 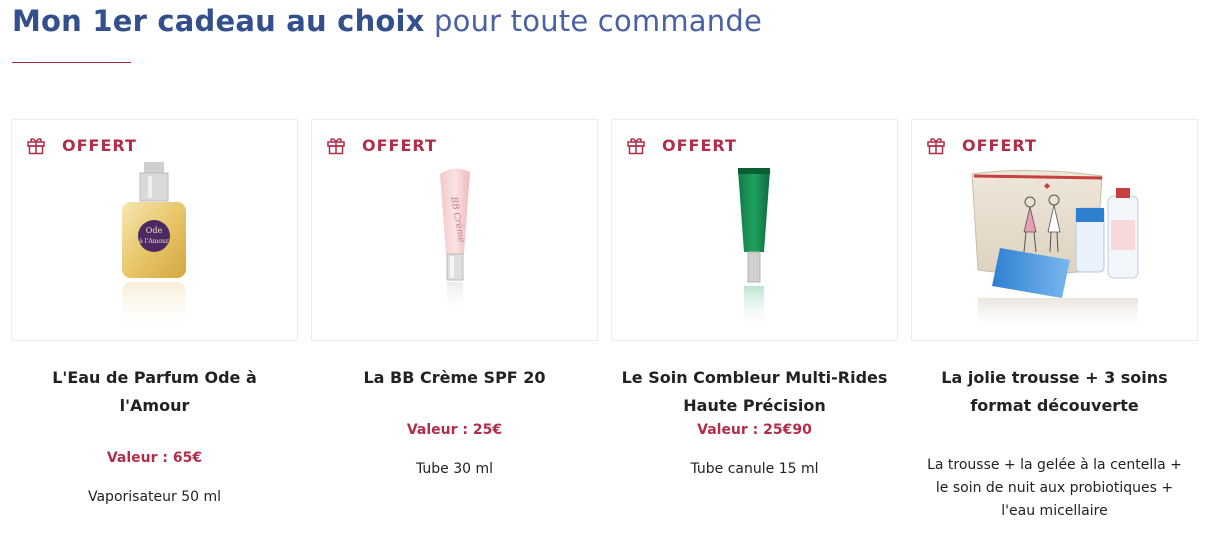 I want to click on bottle-label-ode: Ode, so click(x=154, y=230).